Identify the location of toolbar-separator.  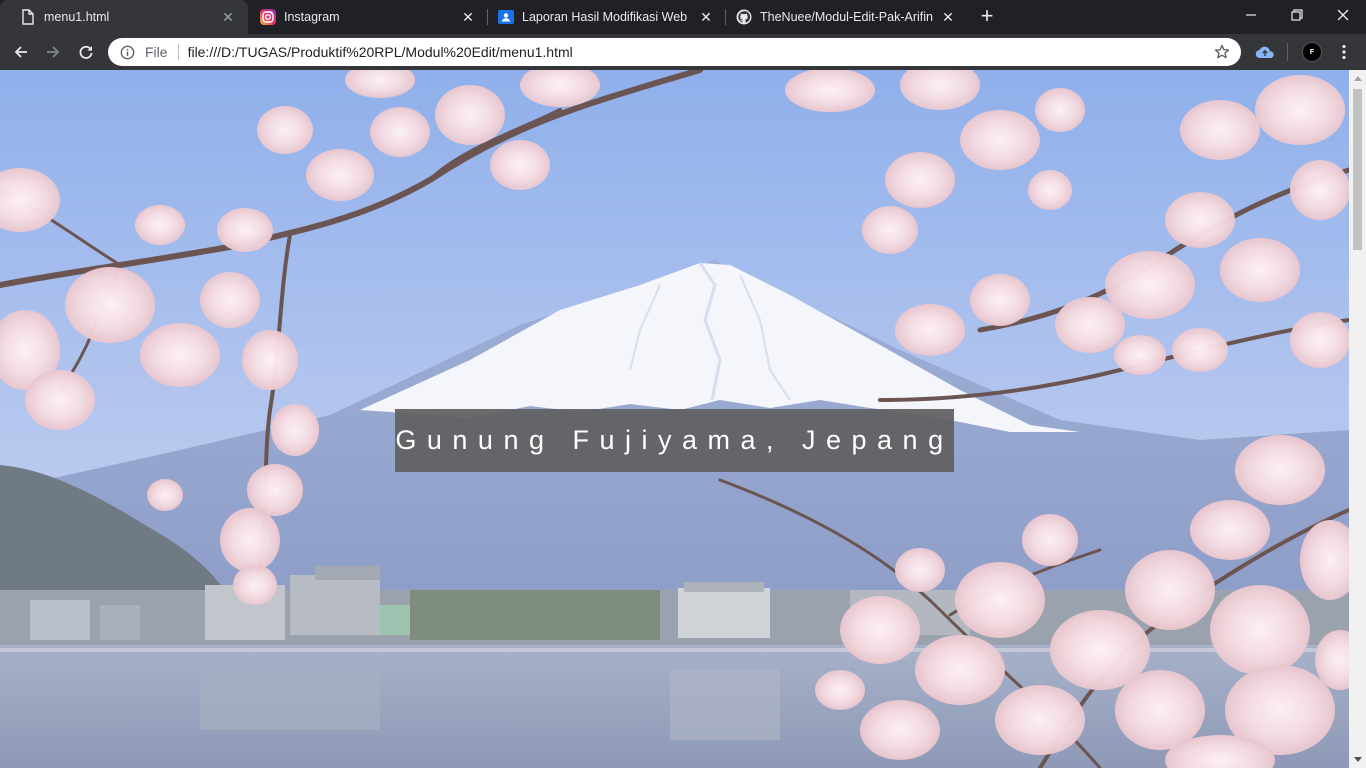
(1287, 52).